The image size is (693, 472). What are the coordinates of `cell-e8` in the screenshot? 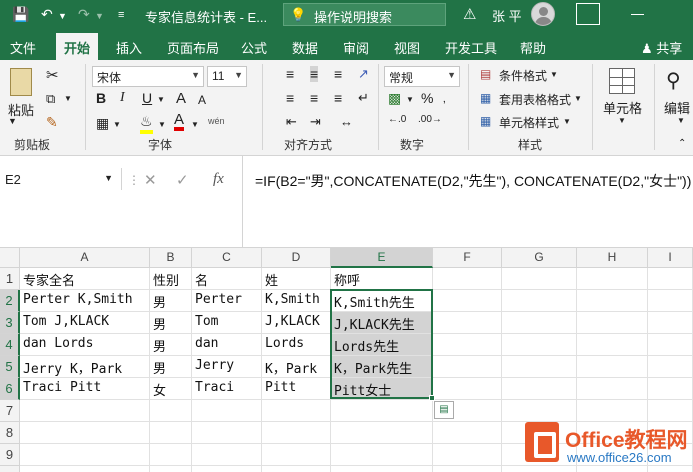 It's located at (382, 433).